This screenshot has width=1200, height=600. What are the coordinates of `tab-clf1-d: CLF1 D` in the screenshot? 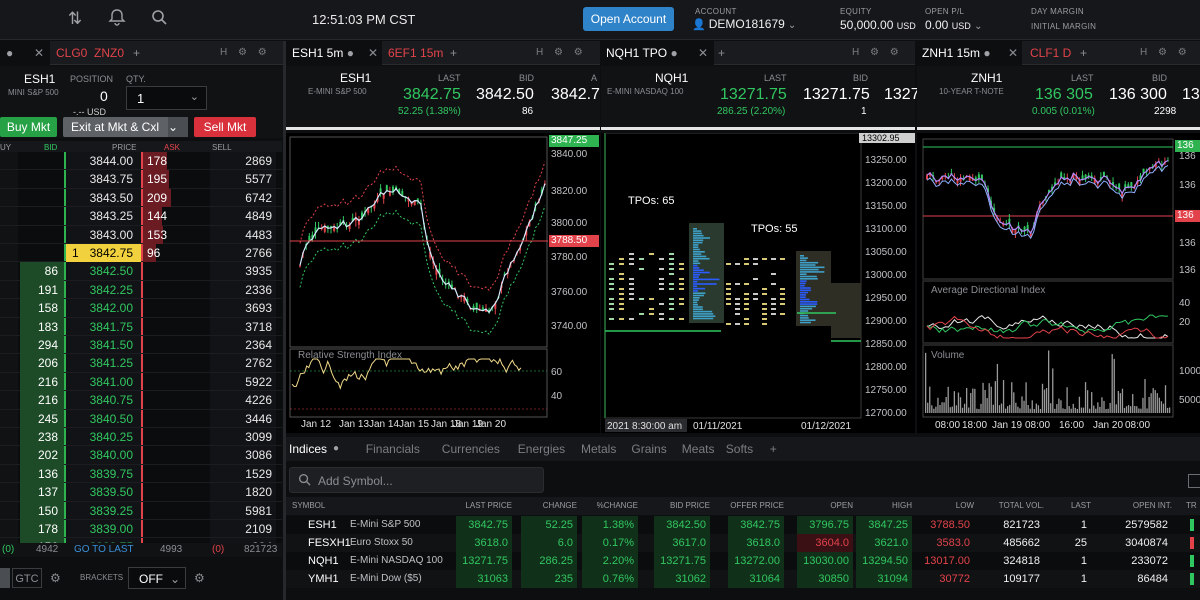 It's located at (1047, 53).